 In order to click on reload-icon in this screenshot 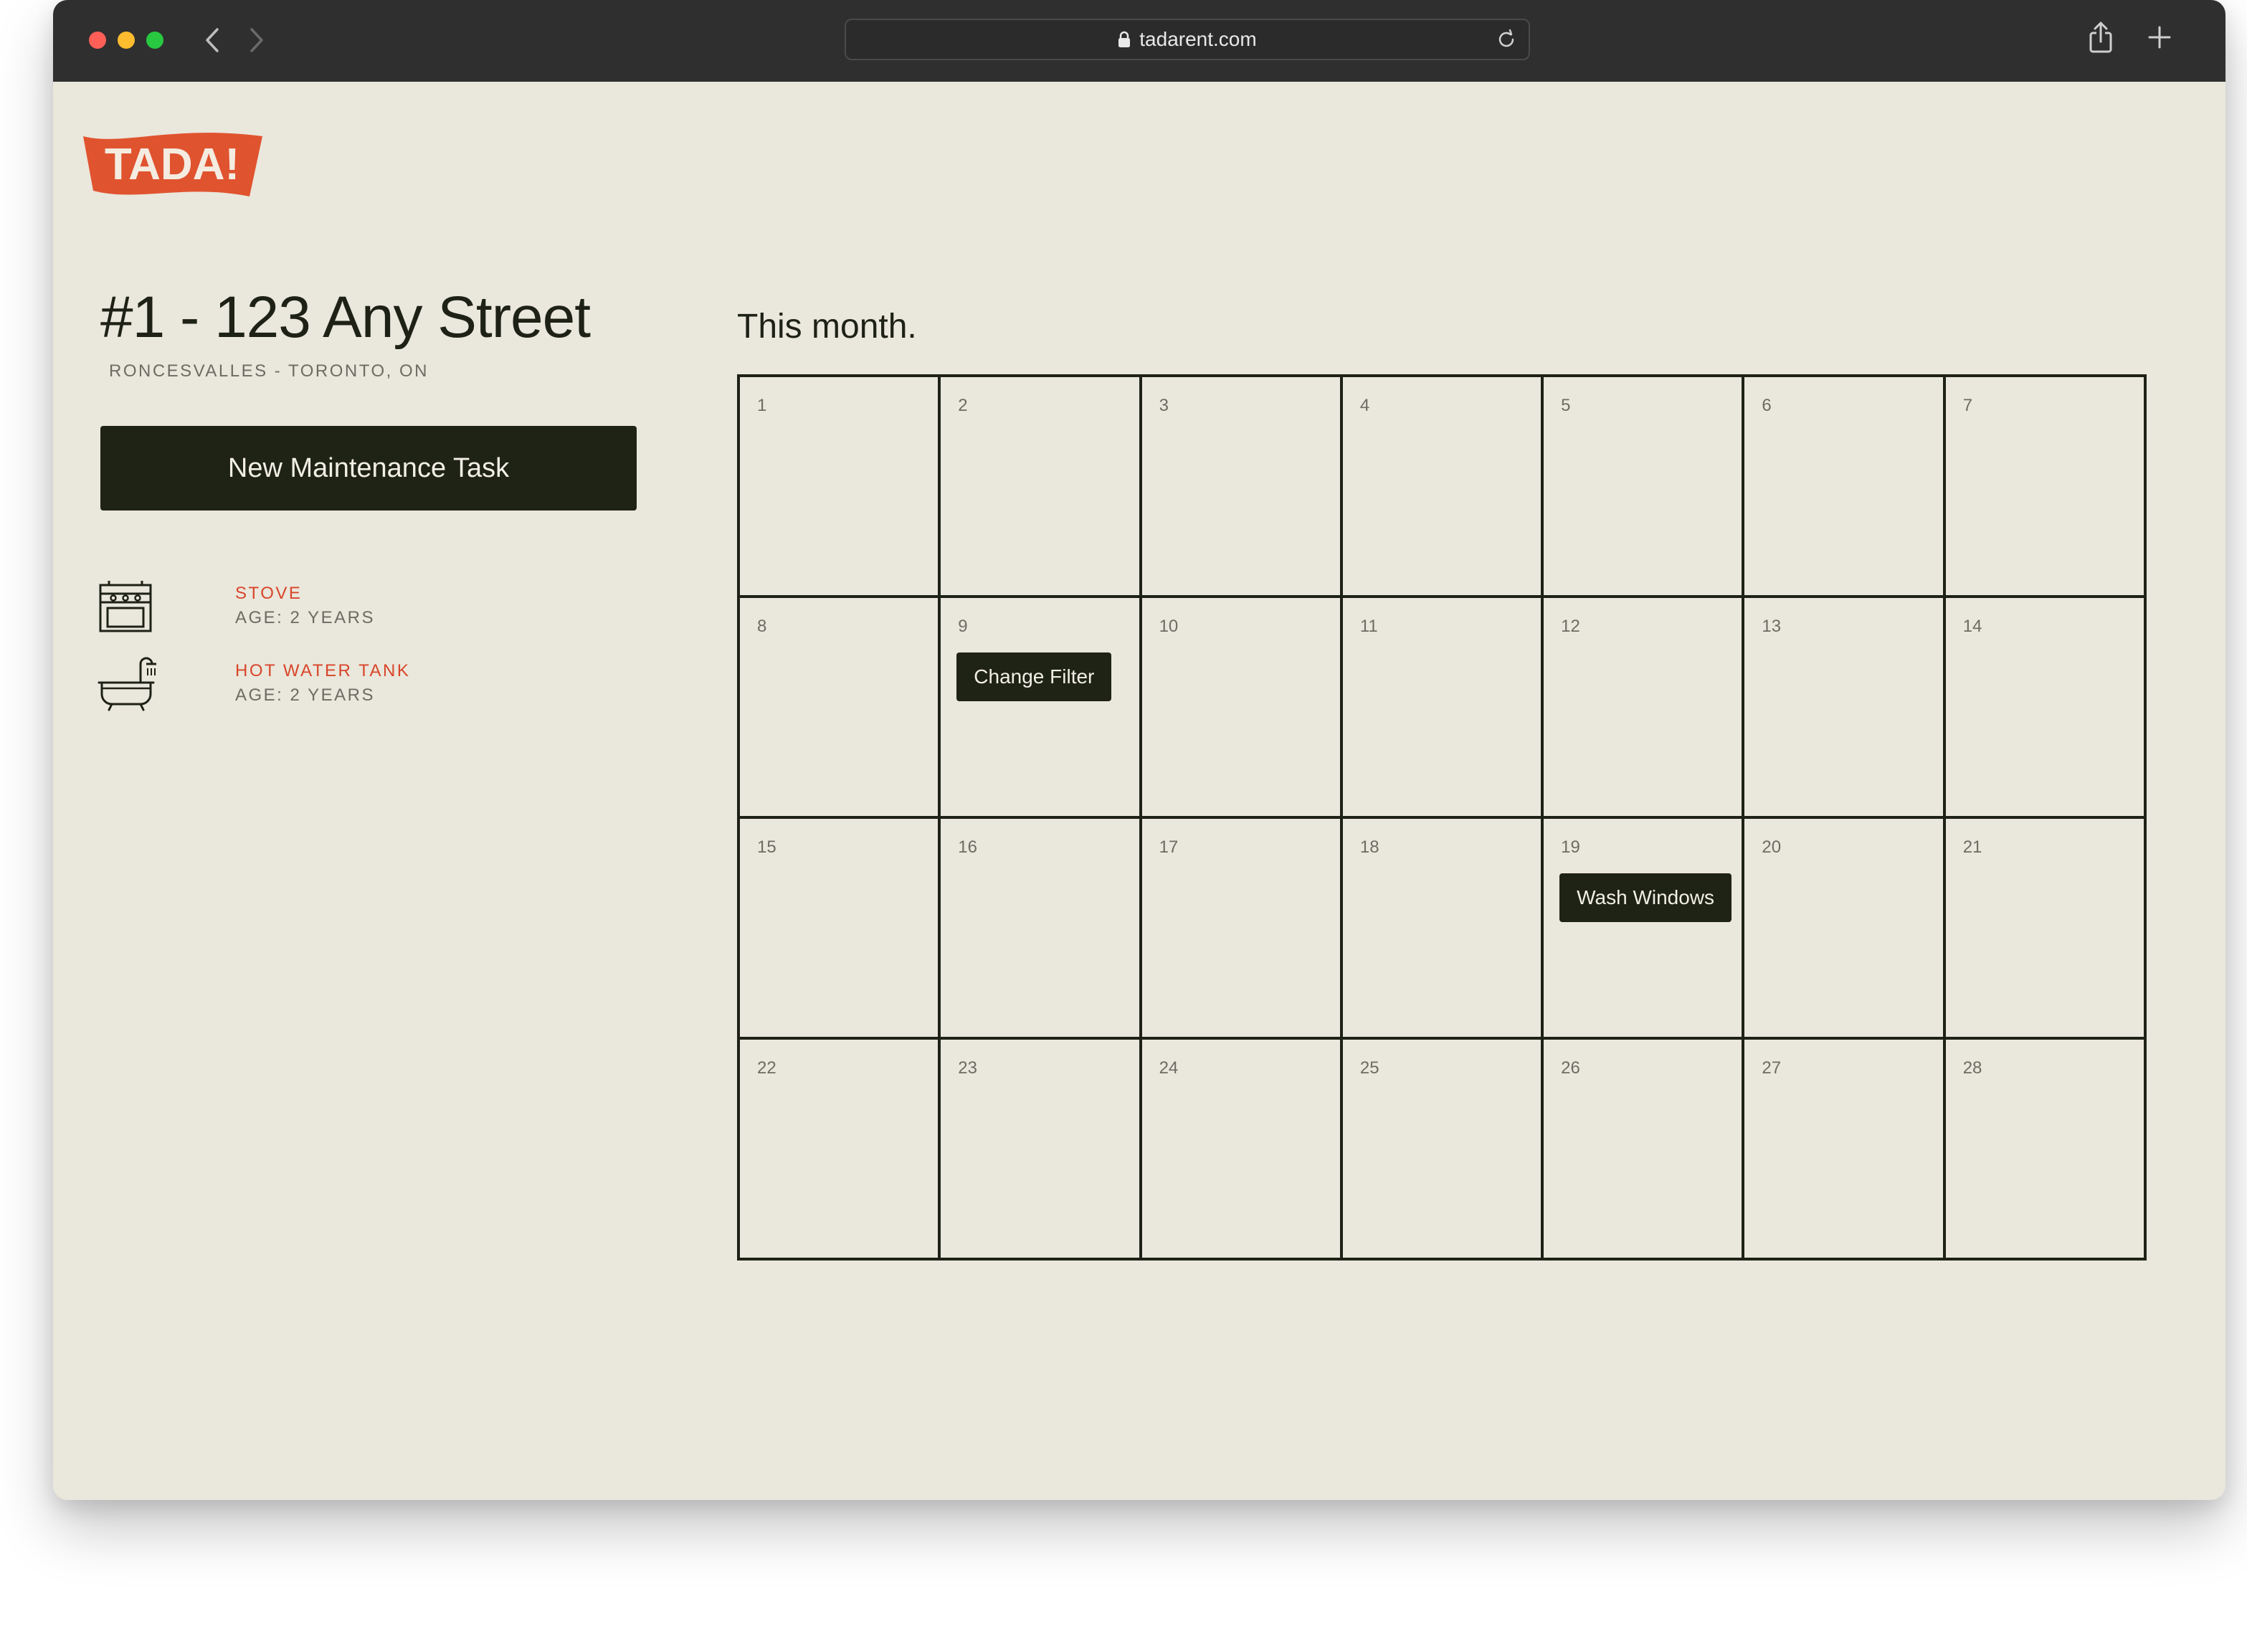, I will do `click(1506, 41)`.